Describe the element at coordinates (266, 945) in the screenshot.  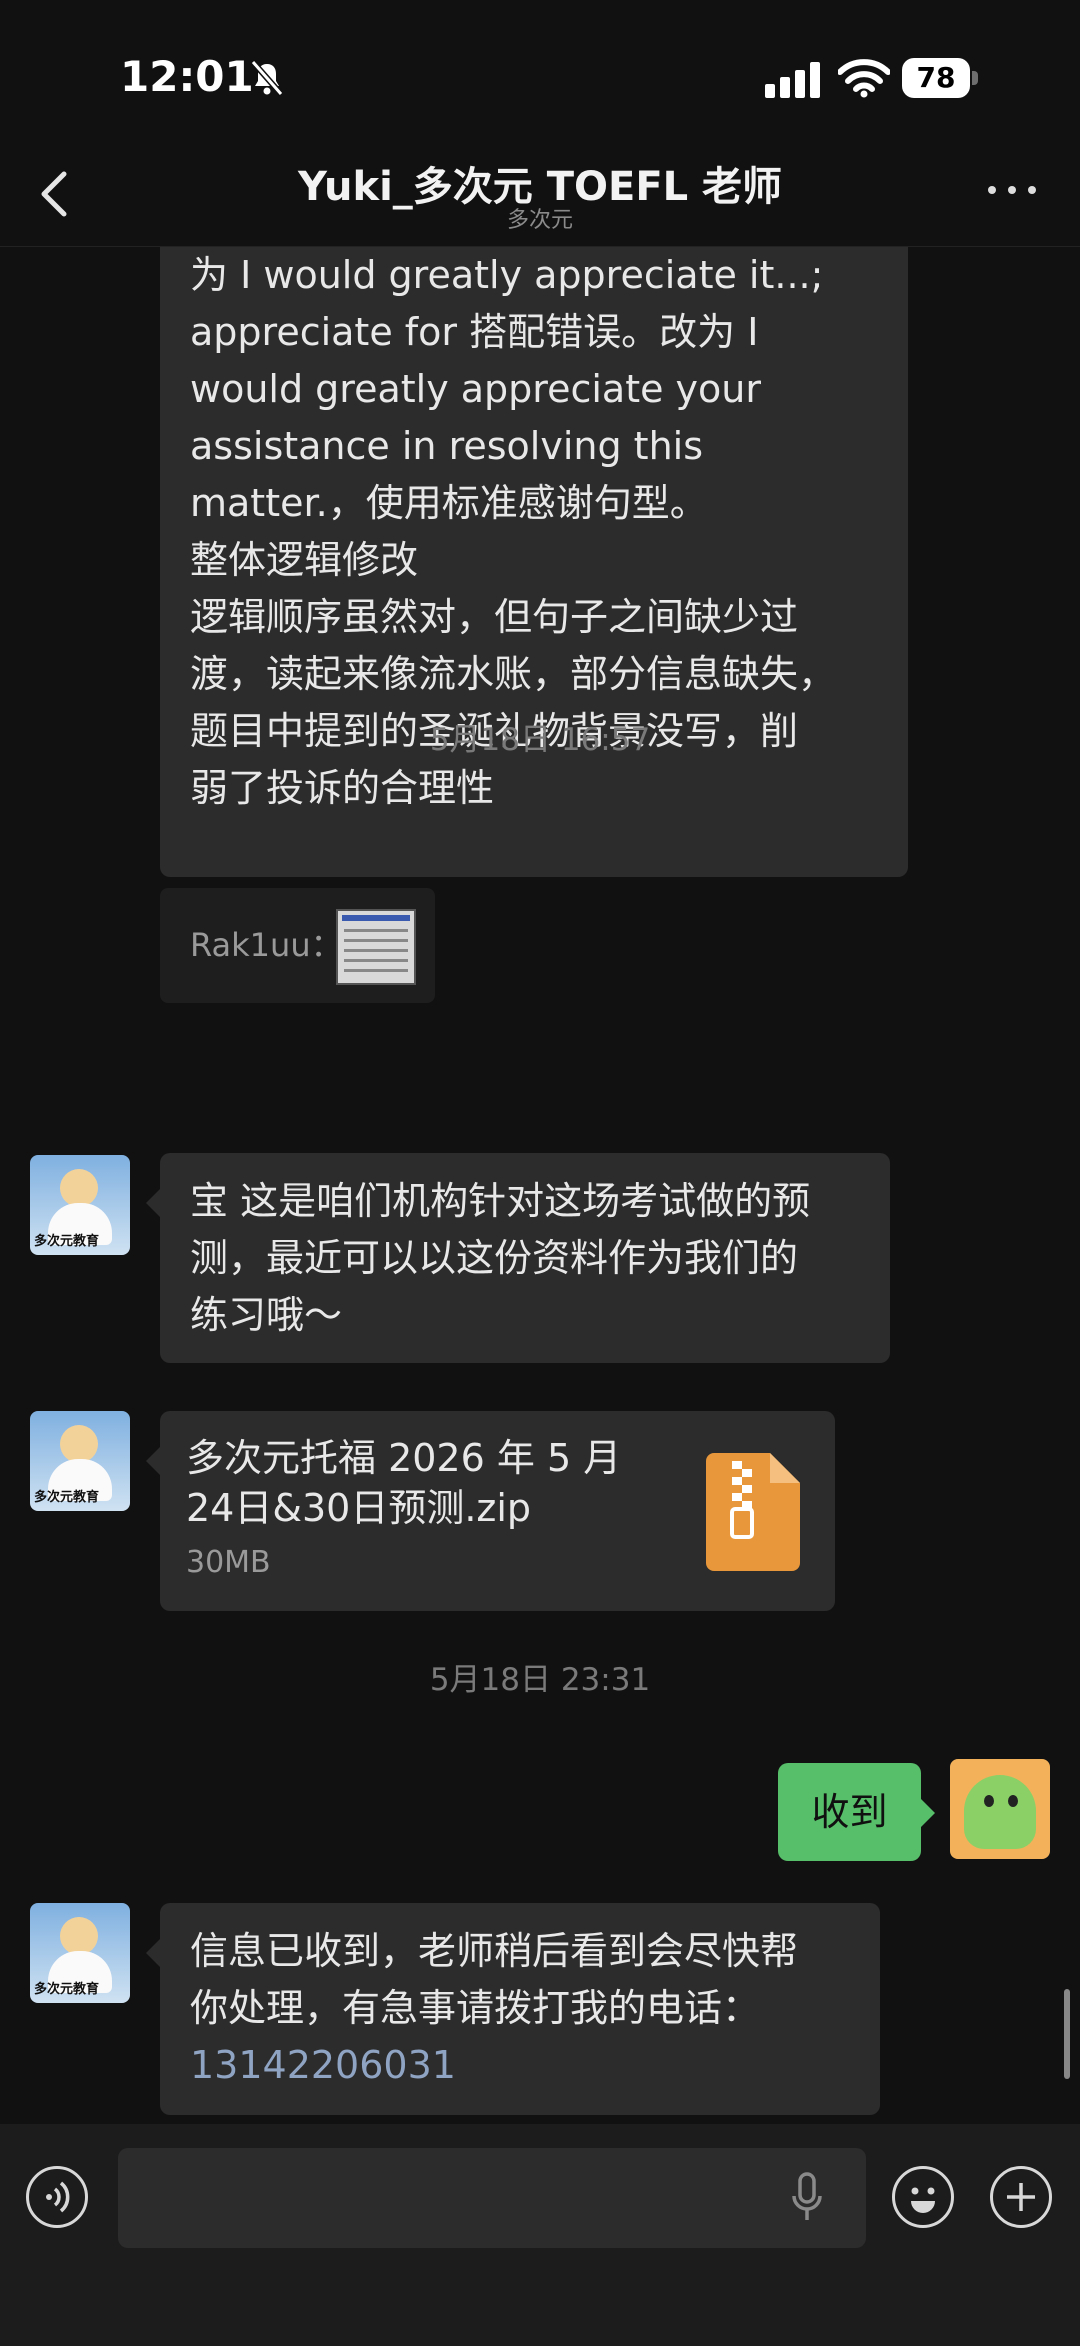
I see `quote-sender: Rak1uu：` at that location.